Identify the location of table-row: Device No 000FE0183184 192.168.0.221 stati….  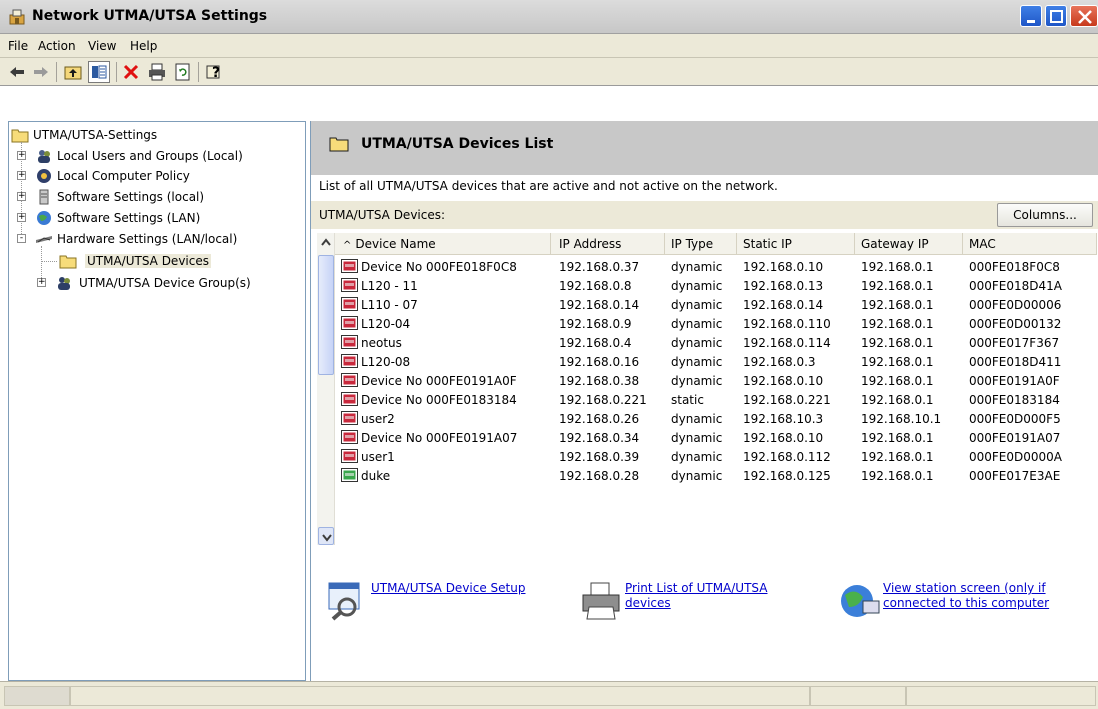
(717, 399).